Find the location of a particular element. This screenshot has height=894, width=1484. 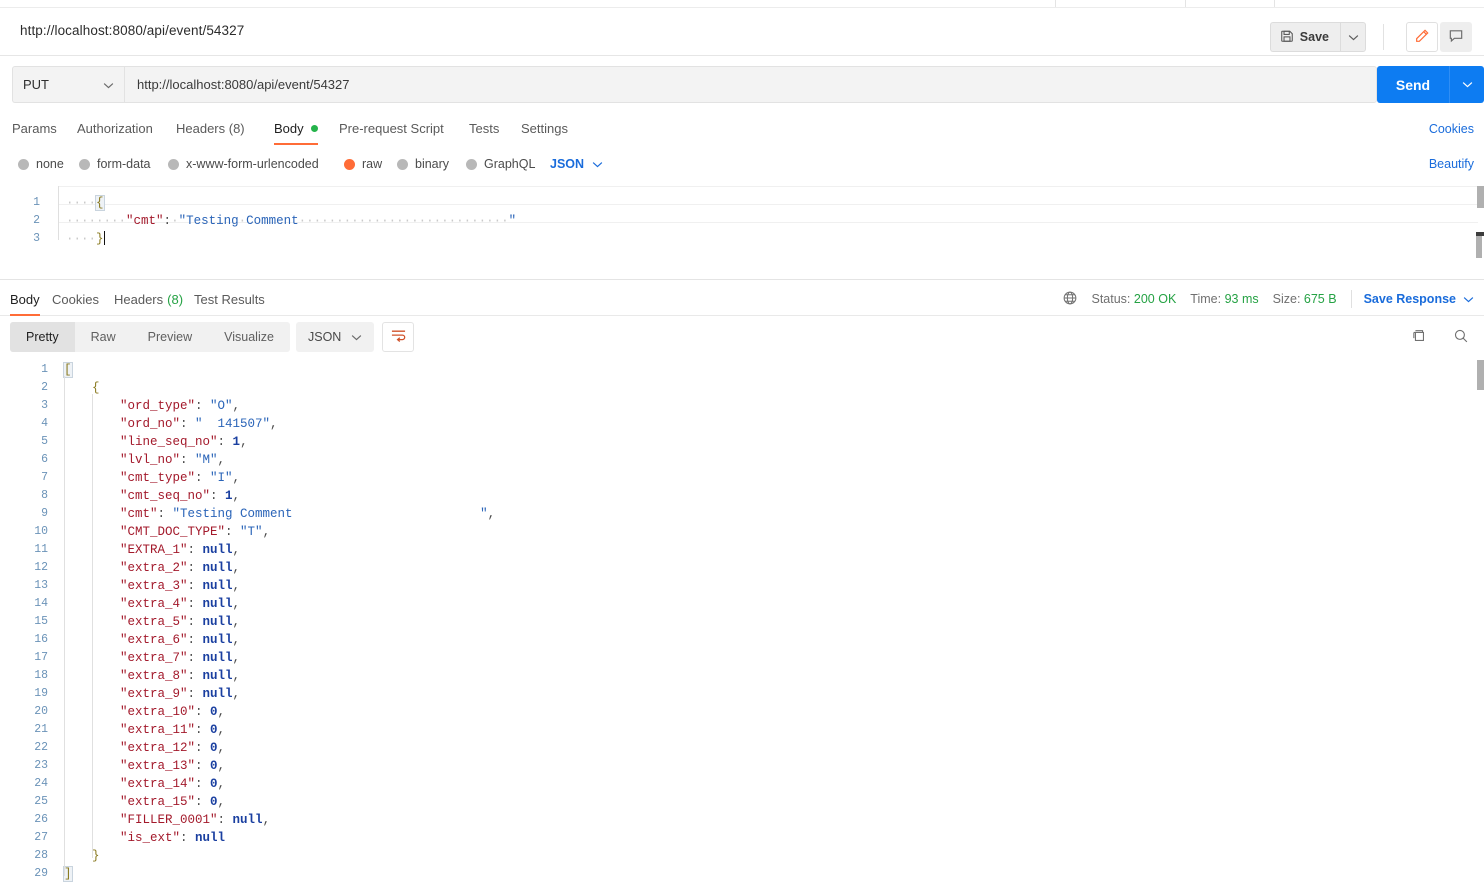

http-method-label: PUT is located at coordinates (36, 84).